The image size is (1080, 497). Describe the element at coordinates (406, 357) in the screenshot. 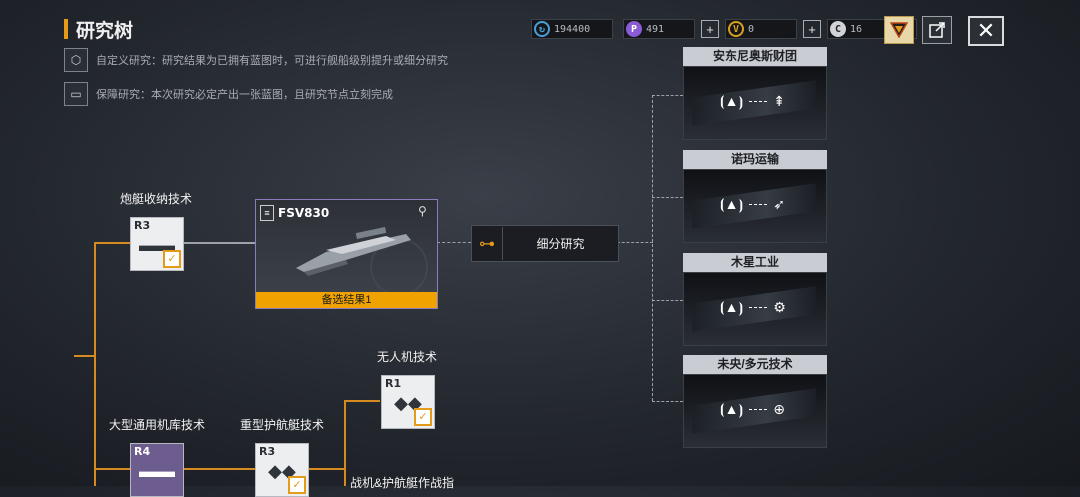

I see `node-label-drone: 无人机技术` at that location.